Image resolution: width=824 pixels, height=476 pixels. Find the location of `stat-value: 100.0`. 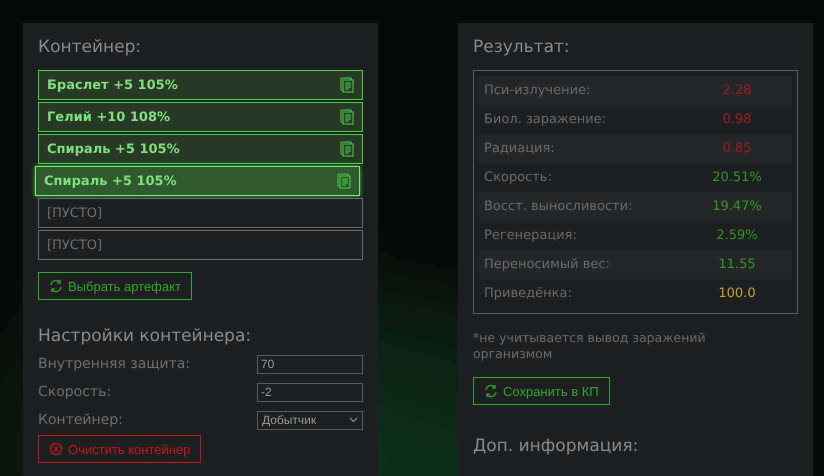

stat-value: 100.0 is located at coordinates (737, 293).